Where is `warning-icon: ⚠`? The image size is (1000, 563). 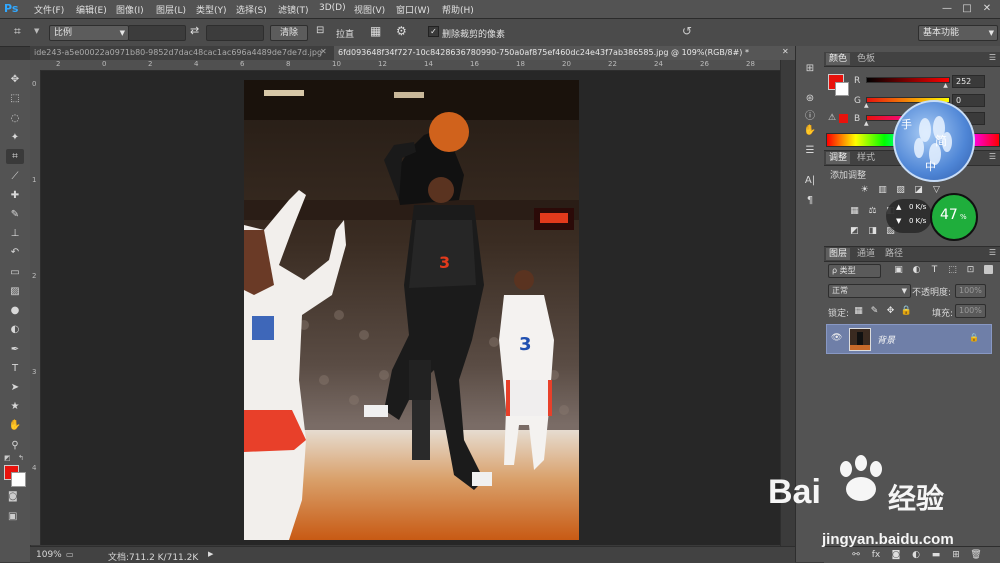 warning-icon: ⚠ is located at coordinates (832, 118).